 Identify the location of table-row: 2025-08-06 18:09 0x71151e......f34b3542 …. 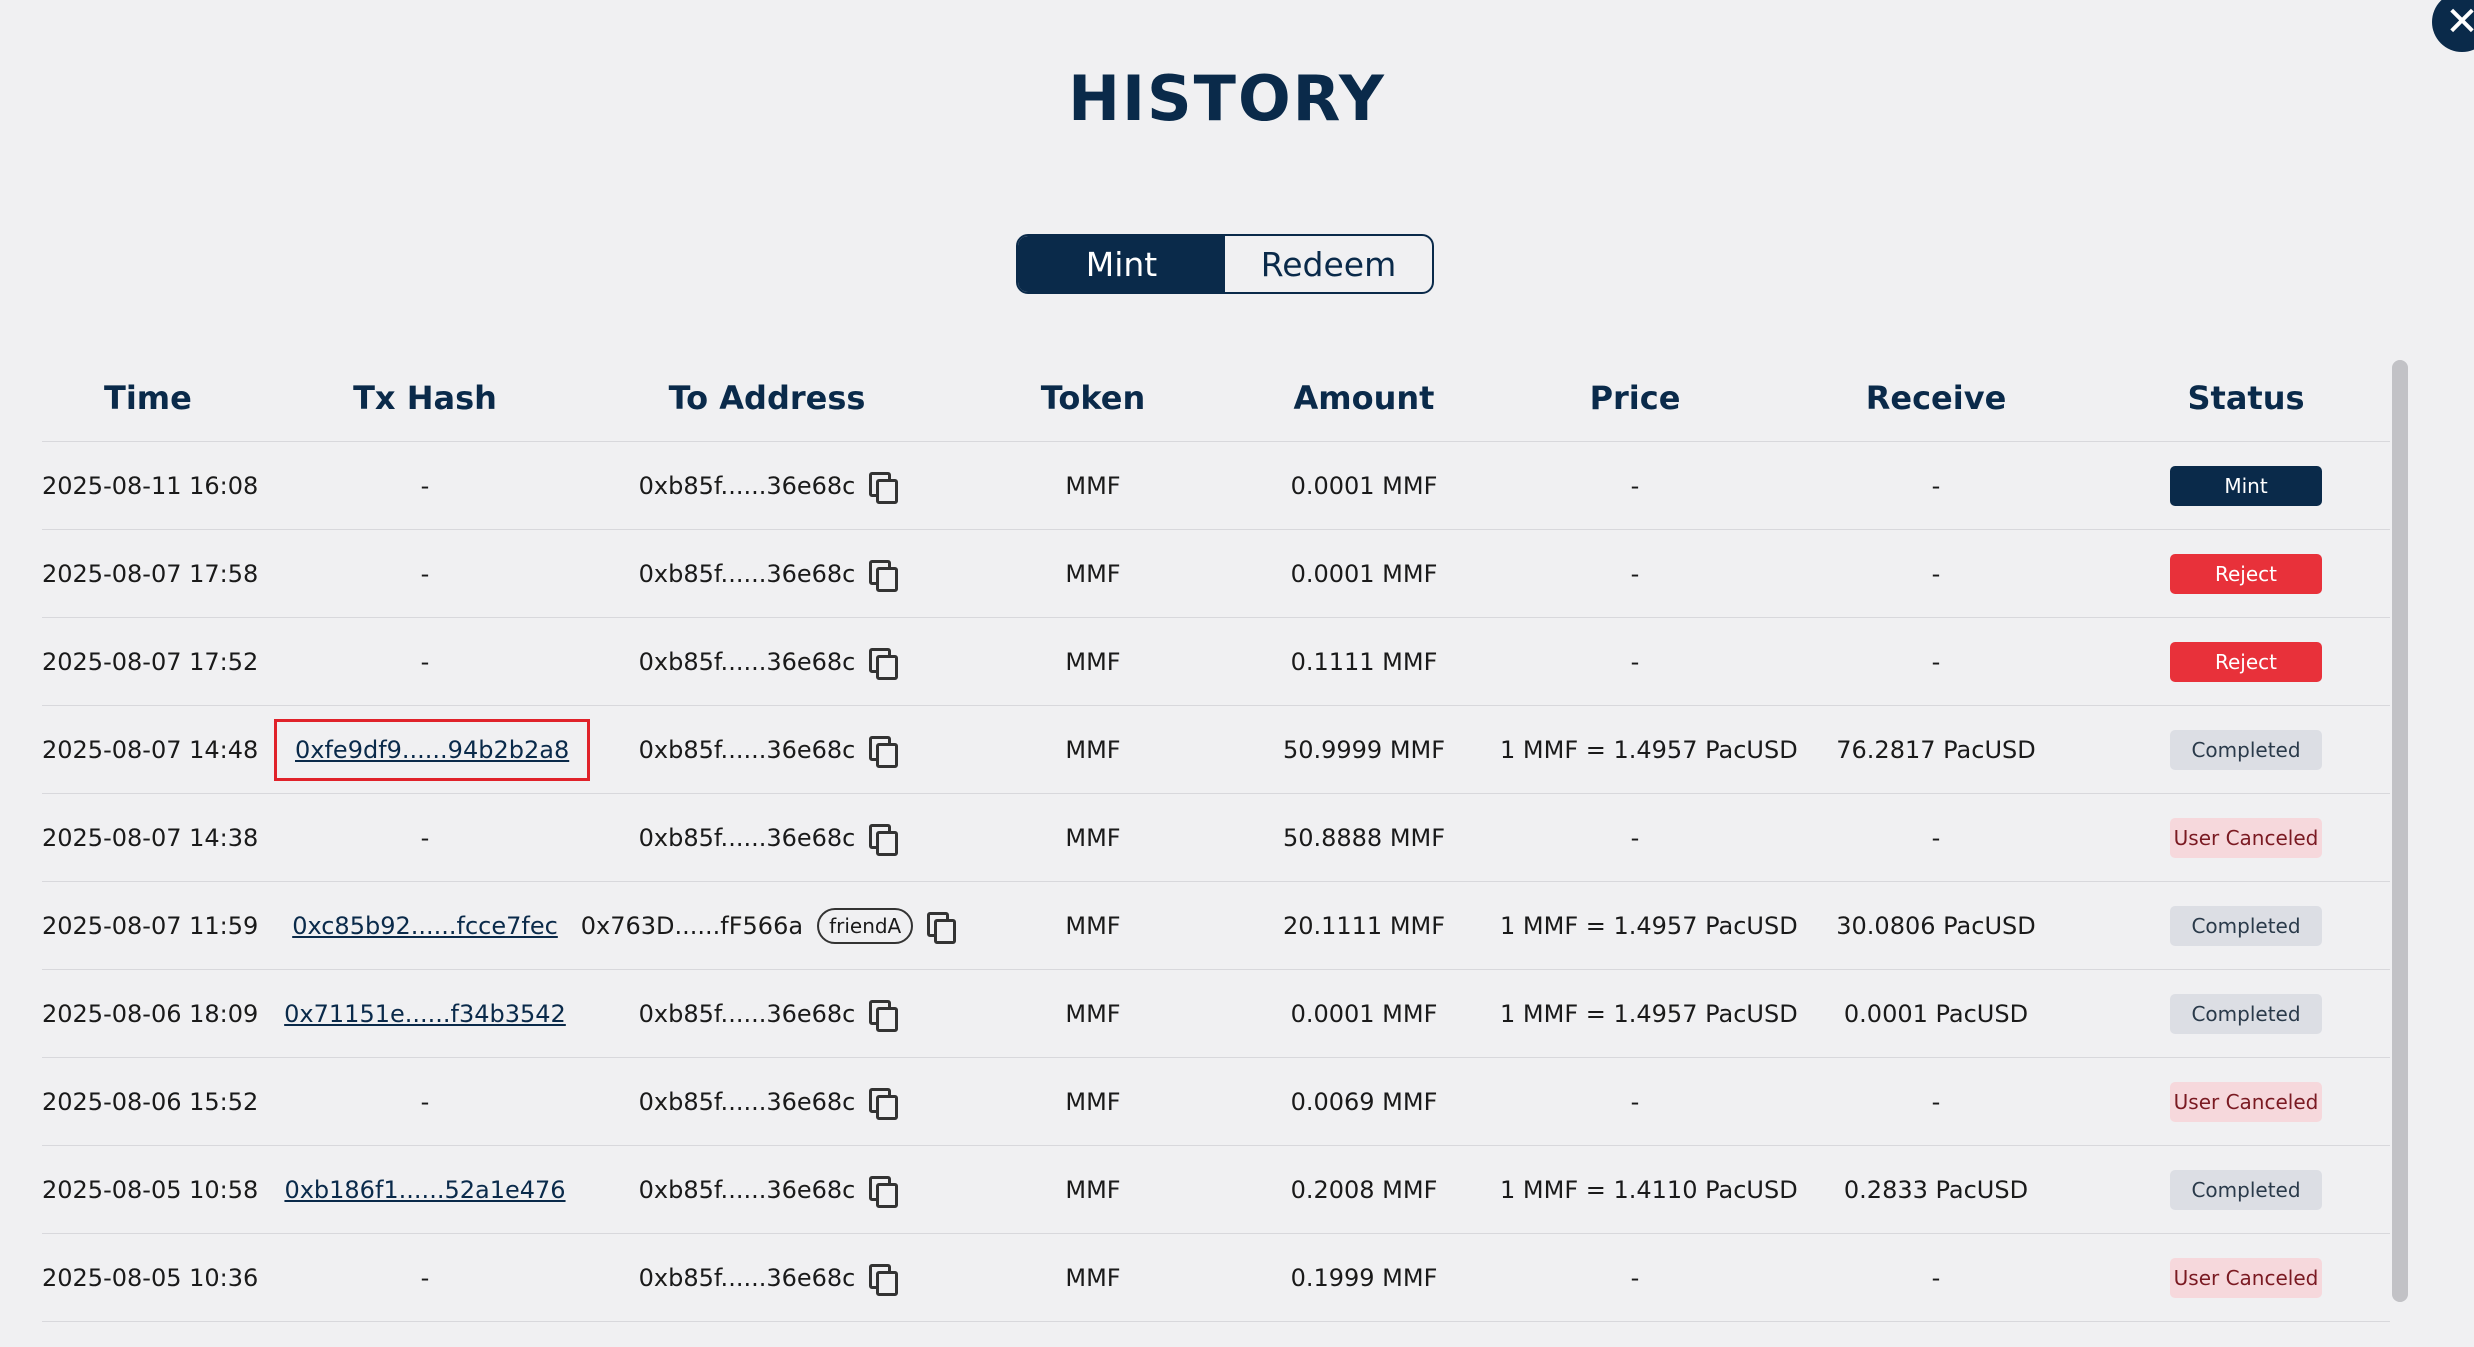
(1216, 1013).